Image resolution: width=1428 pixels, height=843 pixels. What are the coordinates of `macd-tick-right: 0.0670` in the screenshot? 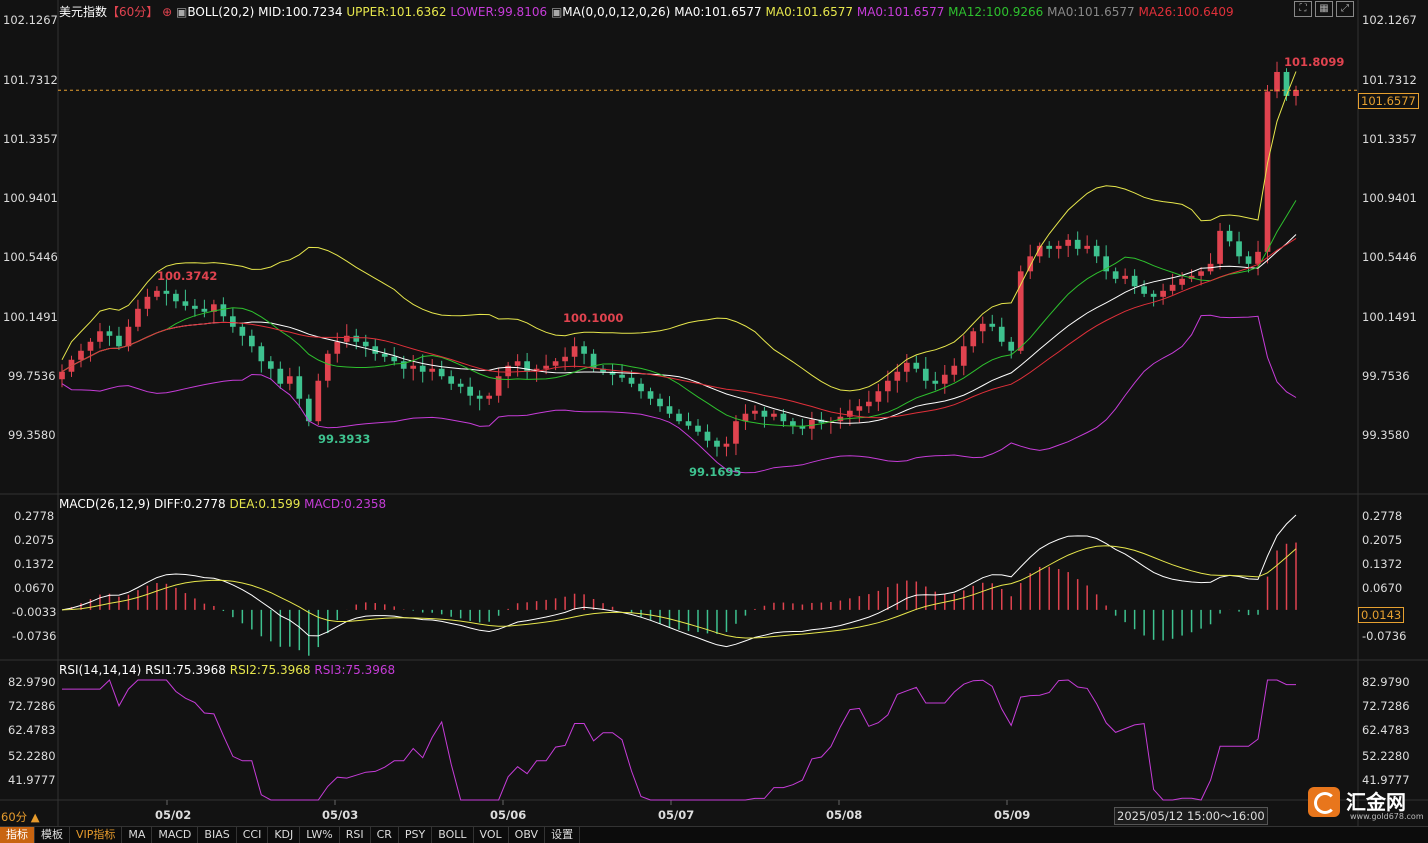 It's located at (1382, 588).